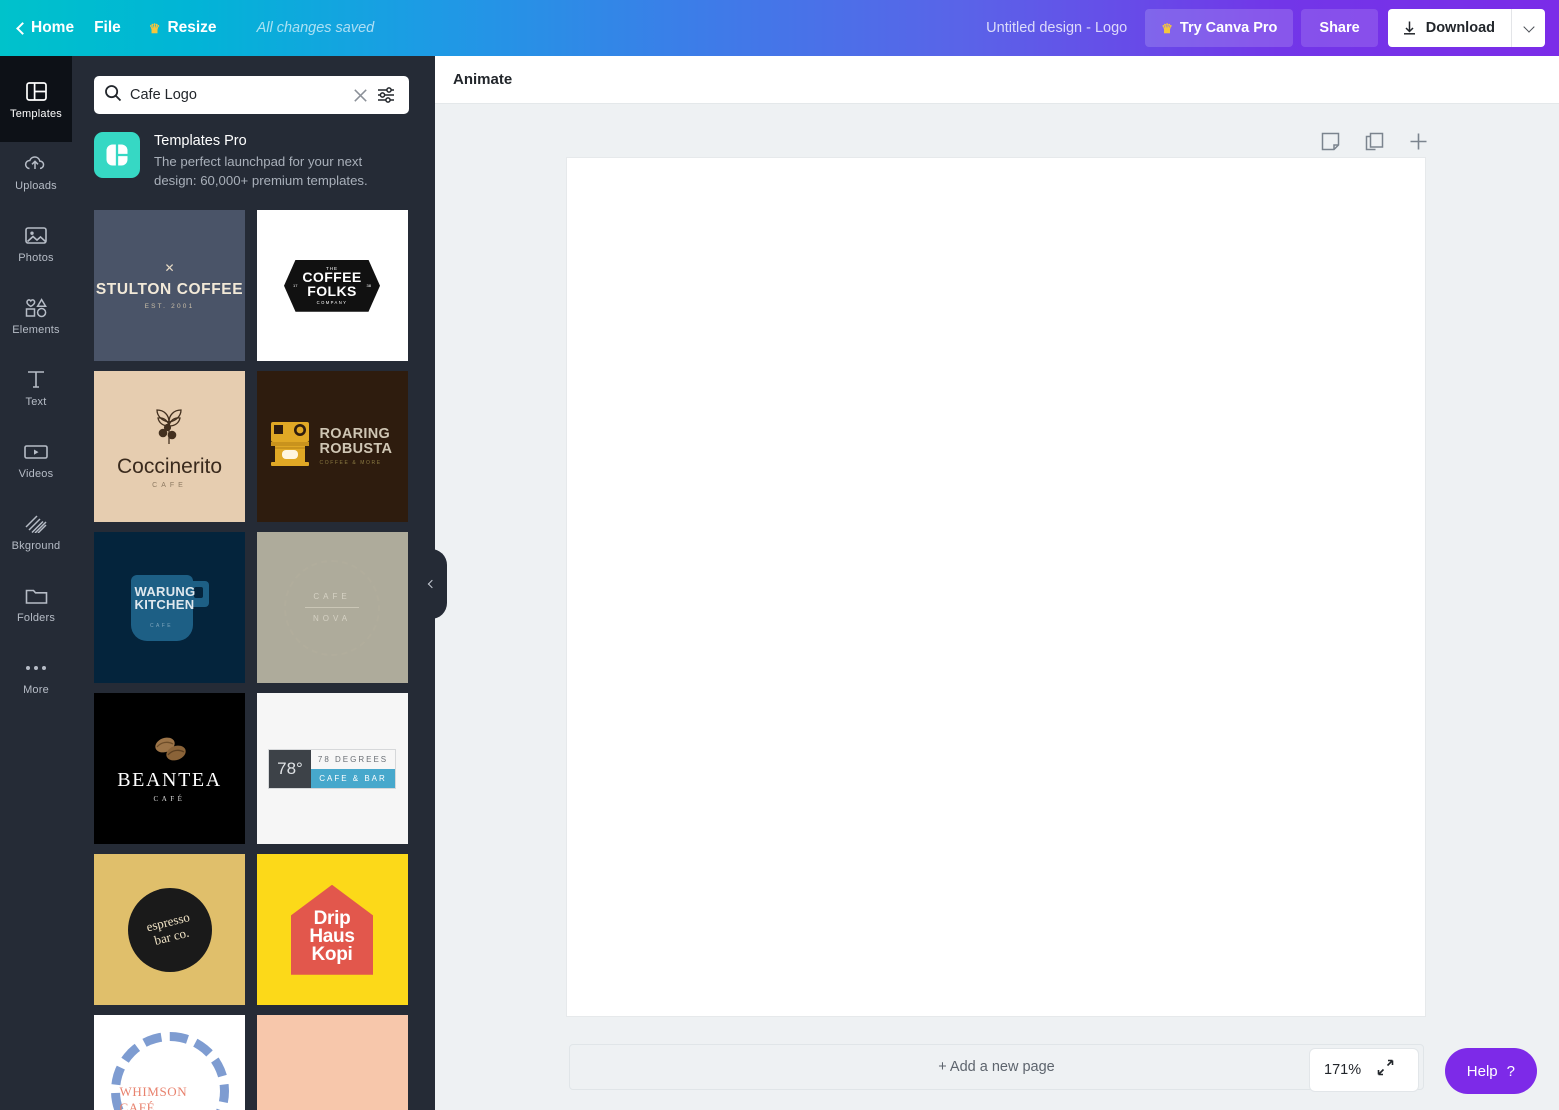 The width and height of the screenshot is (1559, 1110). I want to click on template-subtitle: CAFE, so click(169, 485).